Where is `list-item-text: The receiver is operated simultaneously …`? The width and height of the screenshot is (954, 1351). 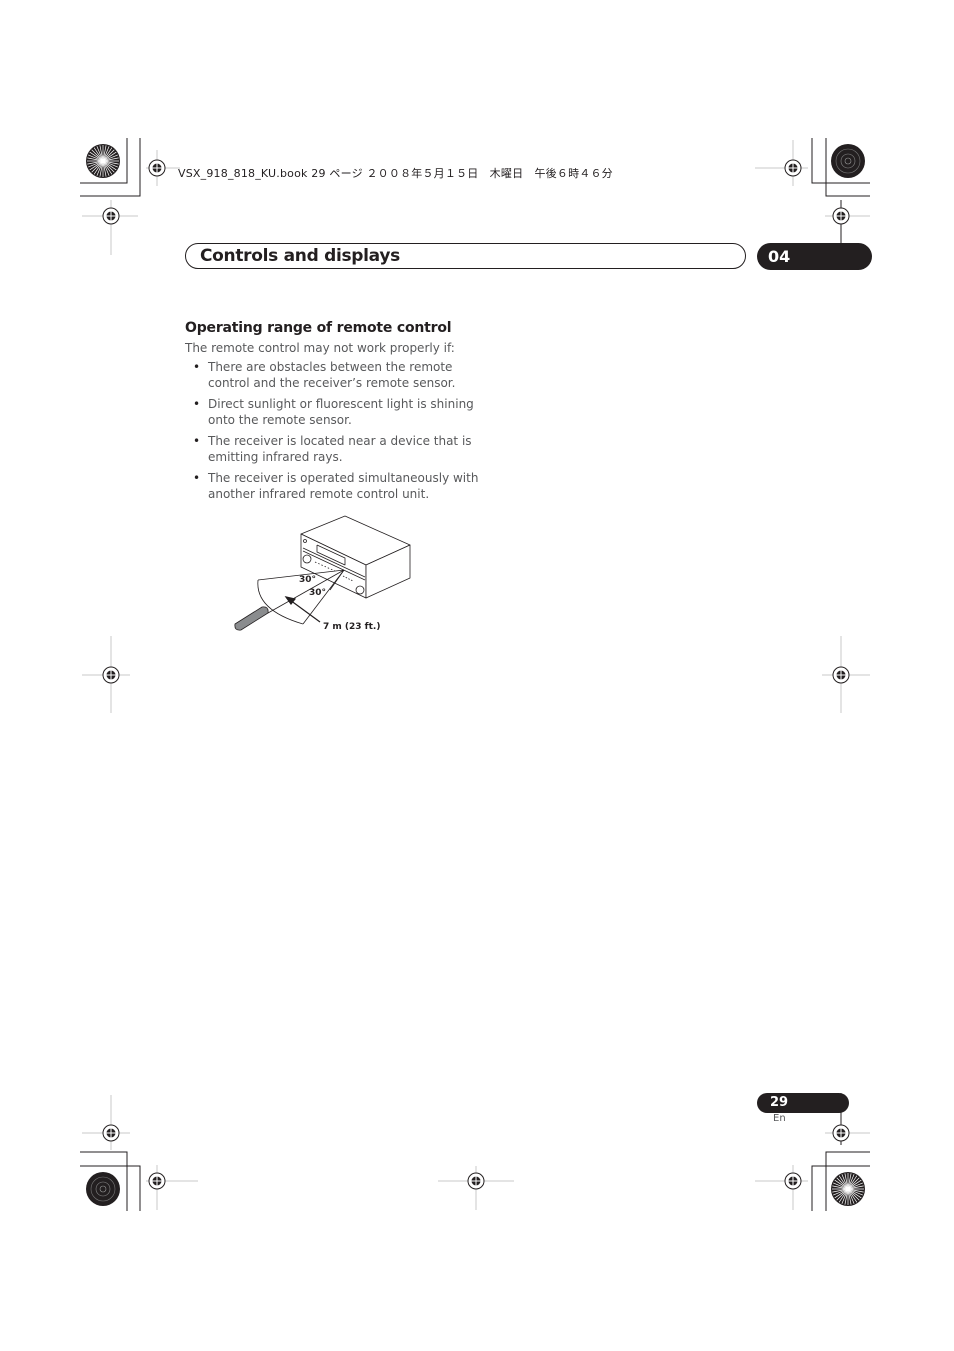
list-item-text: The receiver is operated simultaneously … is located at coordinates (343, 486).